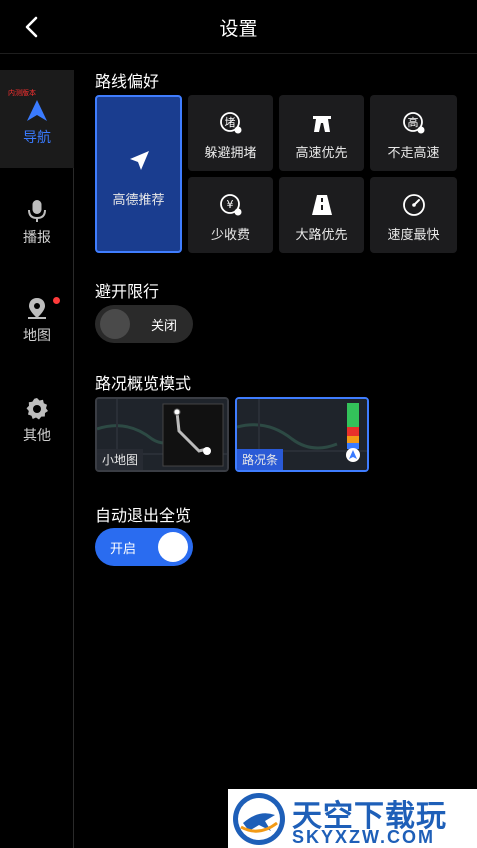 This screenshot has height=848, width=477. Describe the element at coordinates (37, 238) in the screenshot. I see `sidebar-item-label: 播报` at that location.